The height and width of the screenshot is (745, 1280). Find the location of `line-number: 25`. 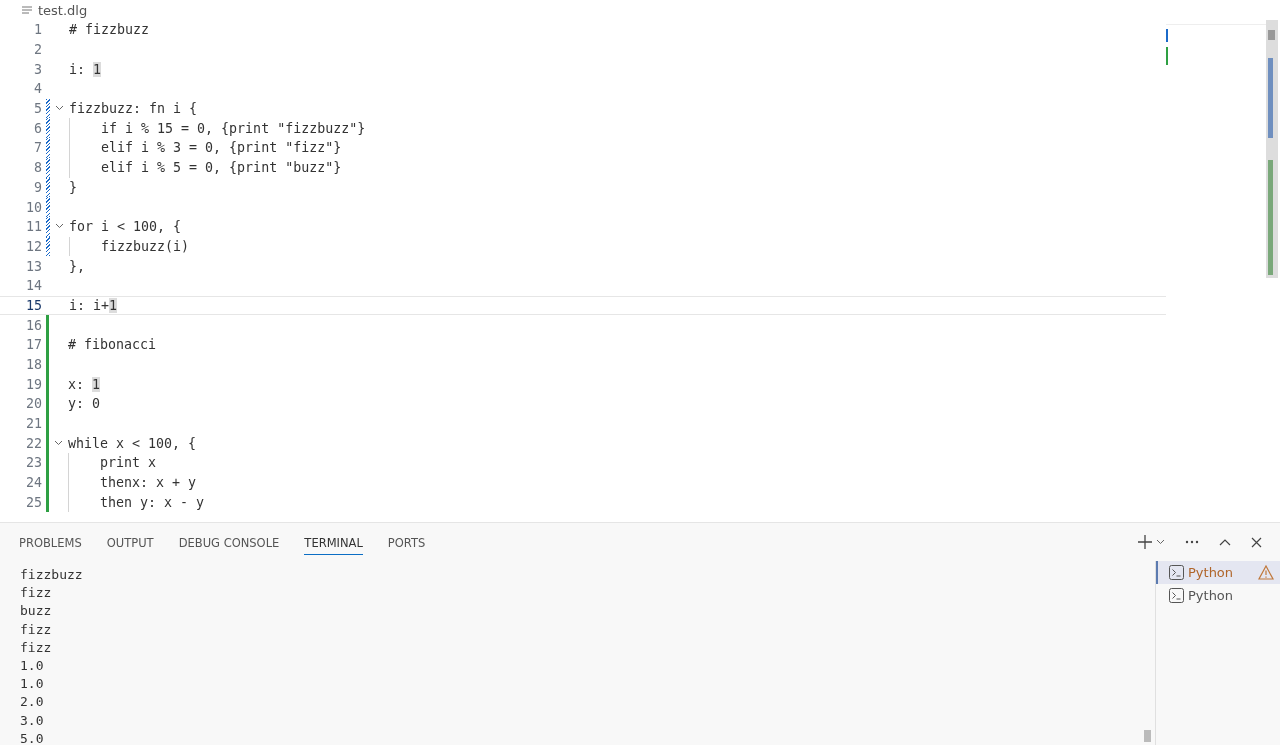

line-number: 25 is located at coordinates (33, 502).